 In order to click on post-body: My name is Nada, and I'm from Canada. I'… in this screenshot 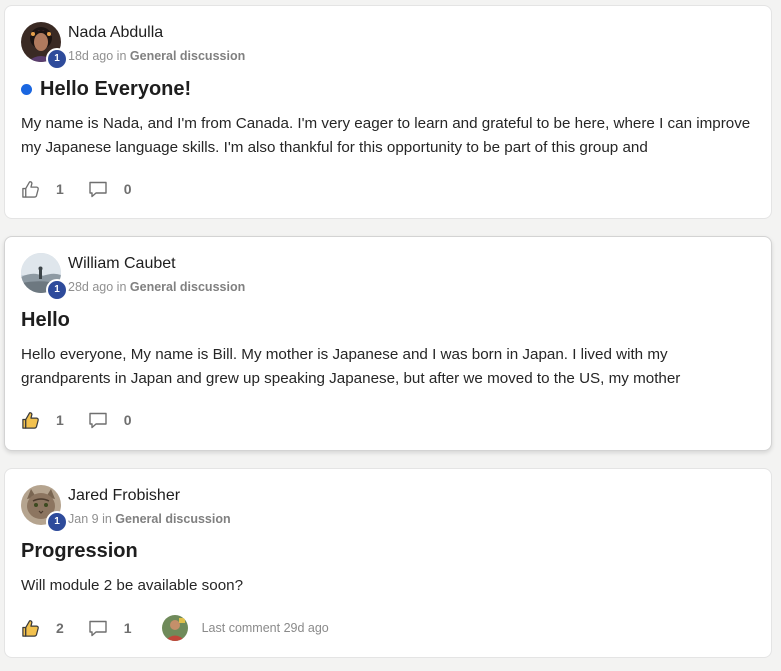, I will do `click(386, 135)`.